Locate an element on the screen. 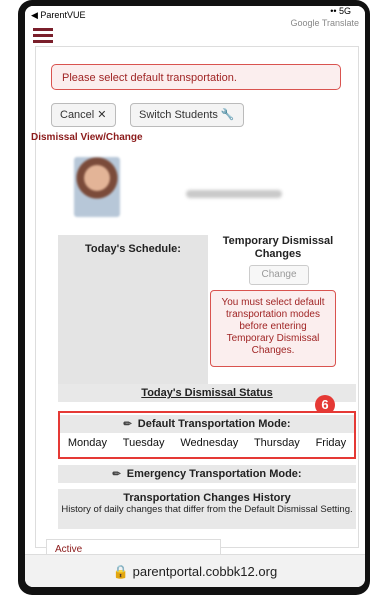 The height and width of the screenshot is (595, 389). day-friday: Friday is located at coordinates (331, 443).